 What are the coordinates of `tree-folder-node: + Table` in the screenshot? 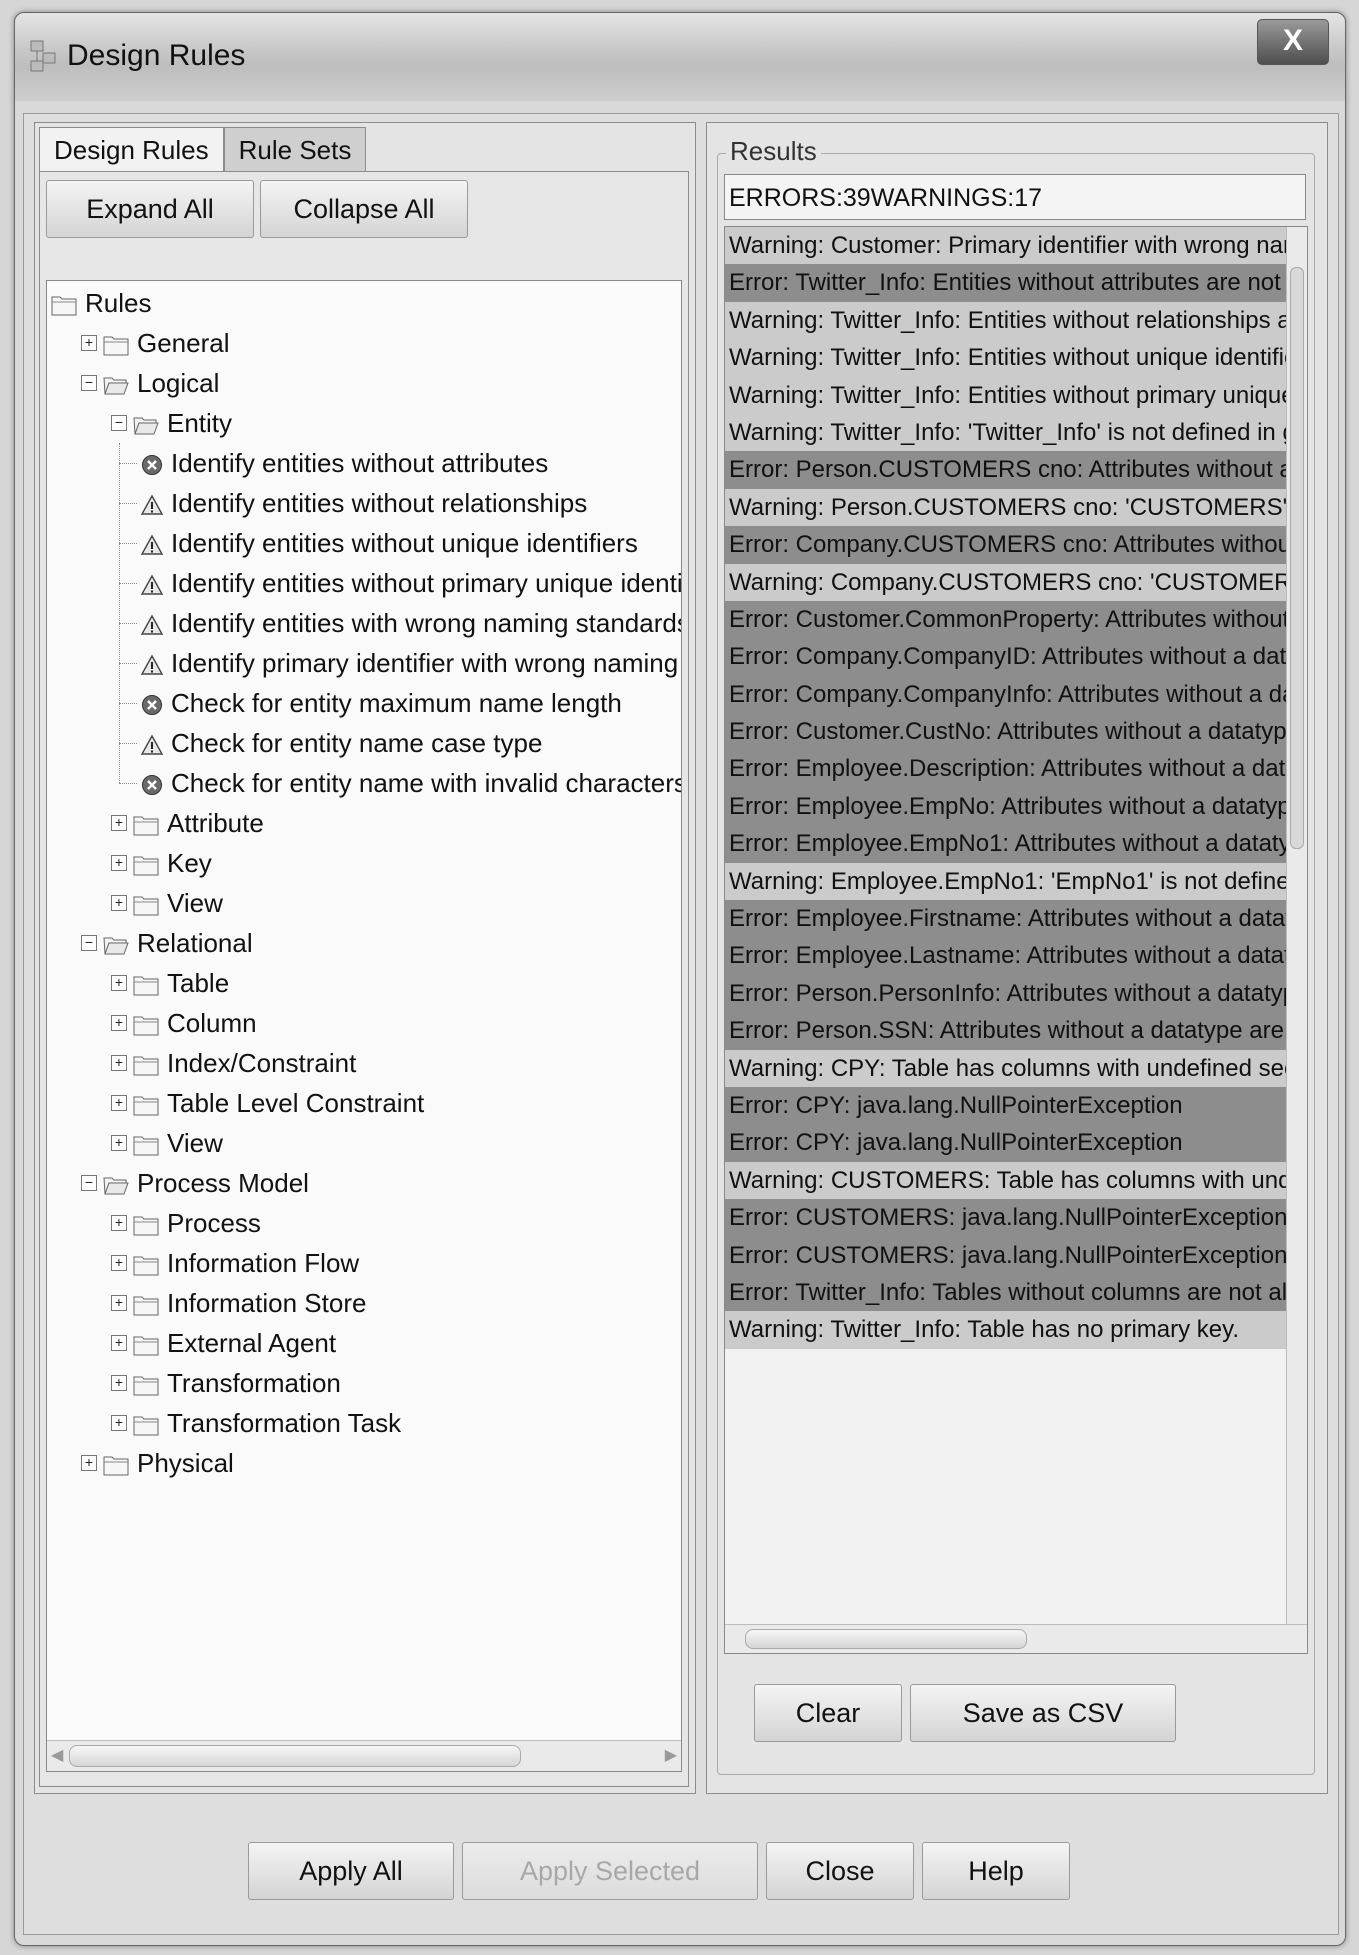 It's located at (170, 983).